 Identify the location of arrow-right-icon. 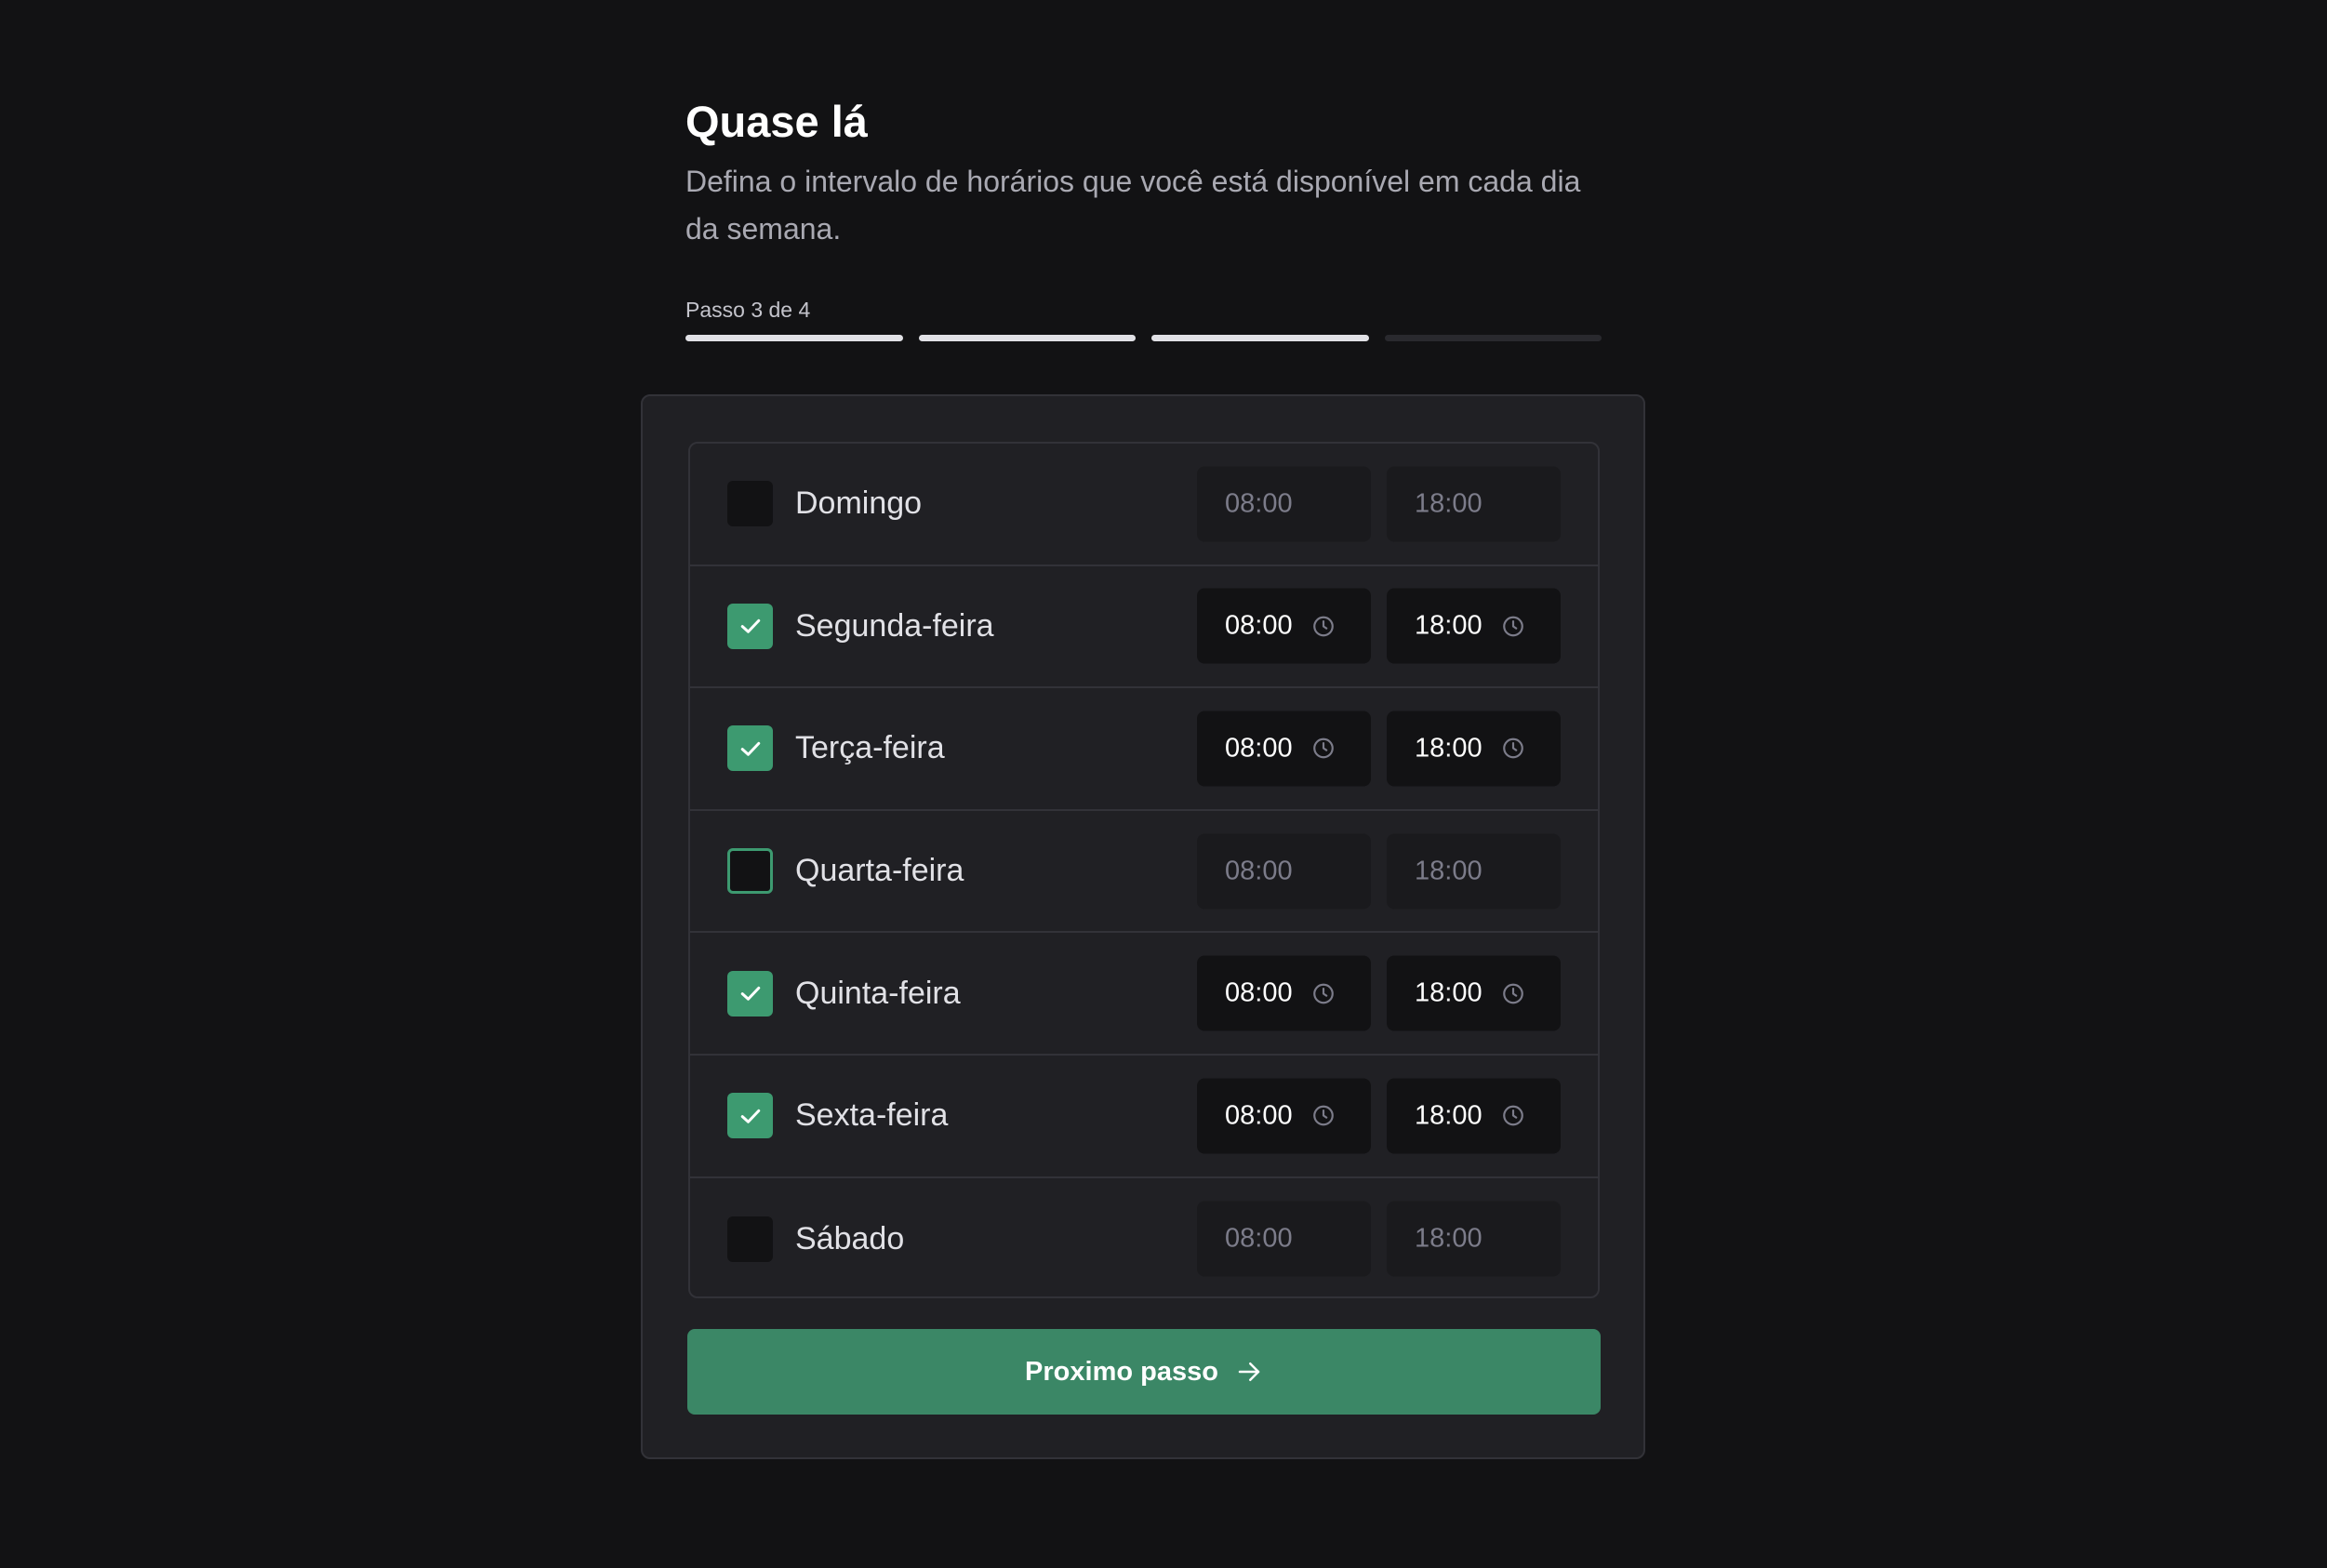
(1249, 1371).